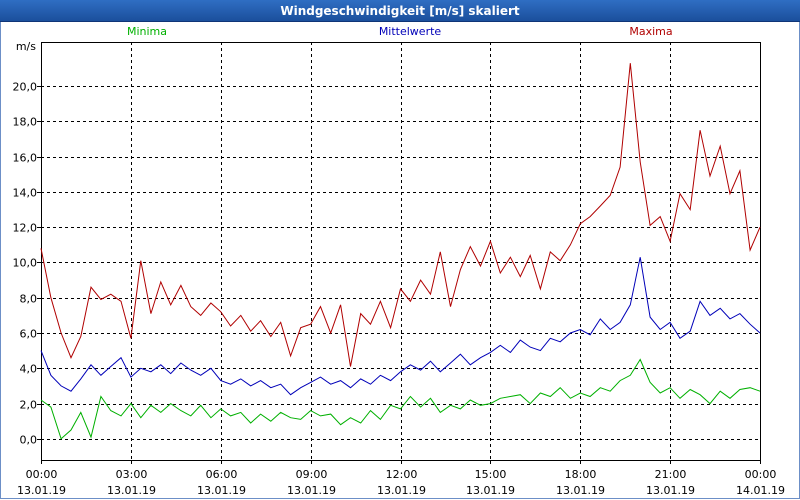  I want to click on y-tick-label: 18,0, so click(25, 122).